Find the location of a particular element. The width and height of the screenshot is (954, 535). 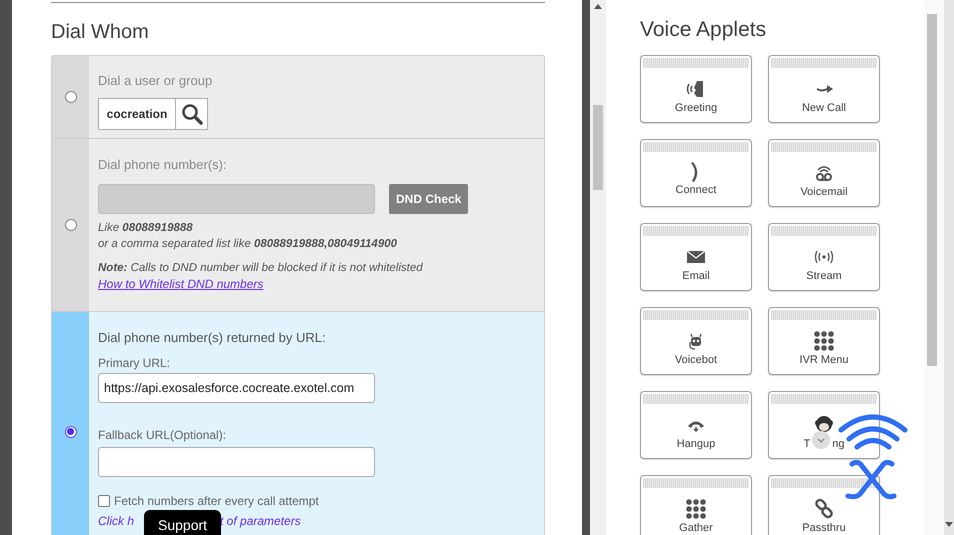

applet-card: T ng is located at coordinates (824, 425).